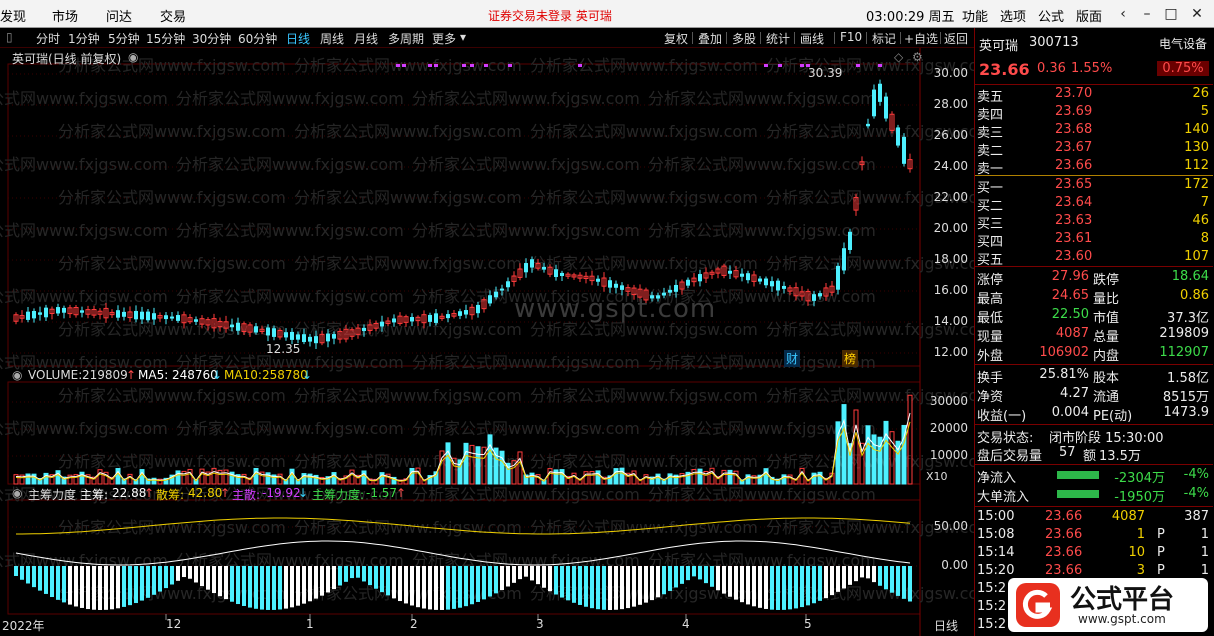 The width and height of the screenshot is (1214, 636). Describe the element at coordinates (792, 358) in the screenshot. I see `finance-badge: 财` at that location.